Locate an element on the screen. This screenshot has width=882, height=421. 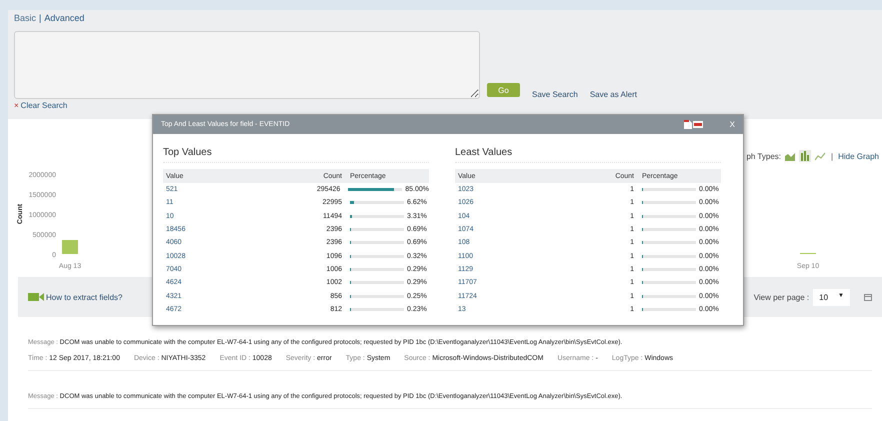
clear-search-link: × Clear Search is located at coordinates (445, 105).